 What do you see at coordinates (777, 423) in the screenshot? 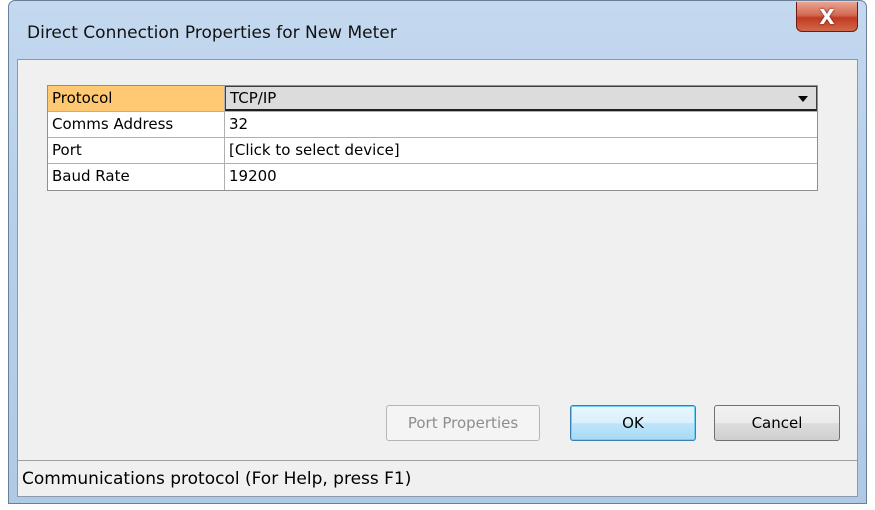
I see `cancel-button: Cancel` at bounding box center [777, 423].